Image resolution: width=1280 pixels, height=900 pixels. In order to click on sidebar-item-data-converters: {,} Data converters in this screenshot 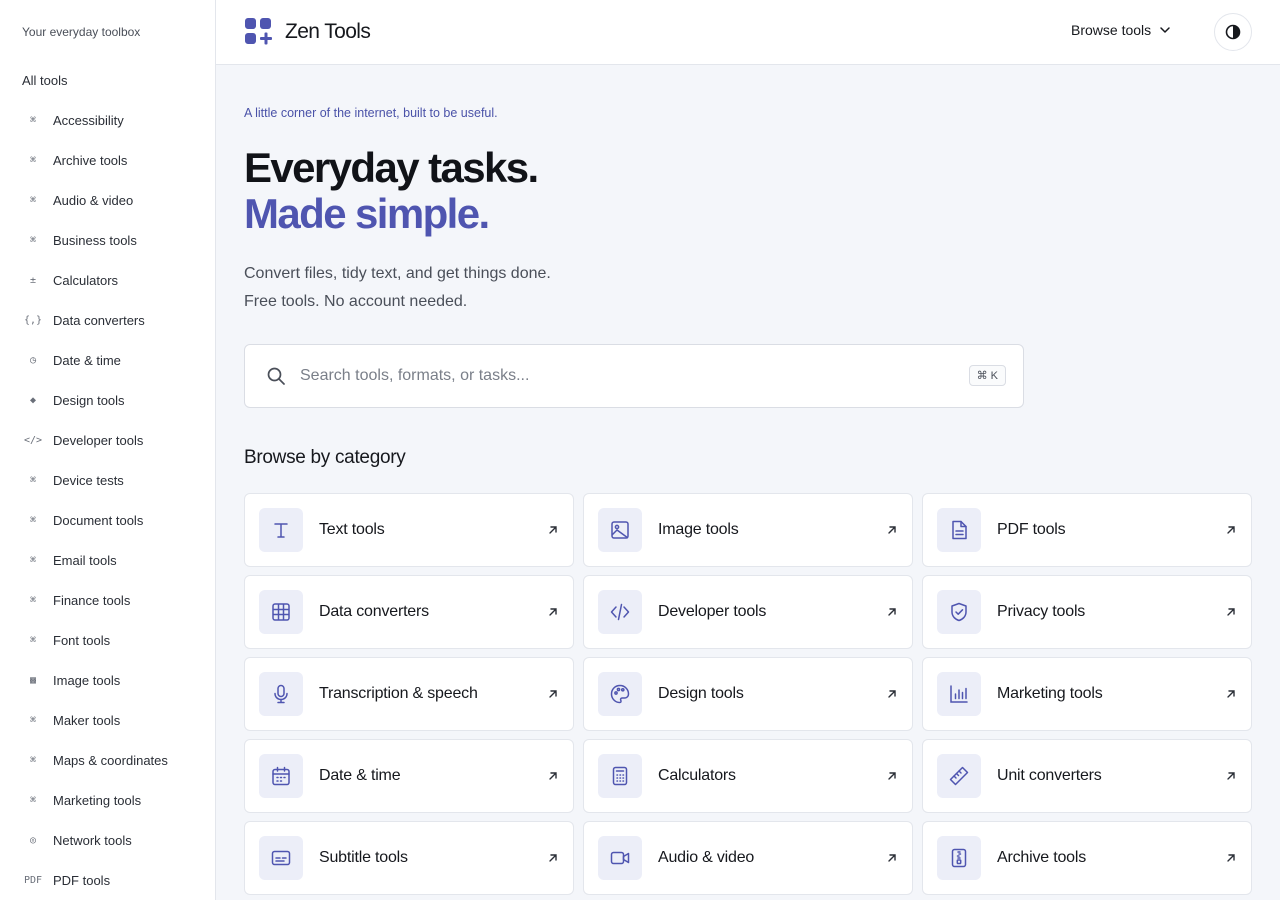, I will do `click(107, 320)`.